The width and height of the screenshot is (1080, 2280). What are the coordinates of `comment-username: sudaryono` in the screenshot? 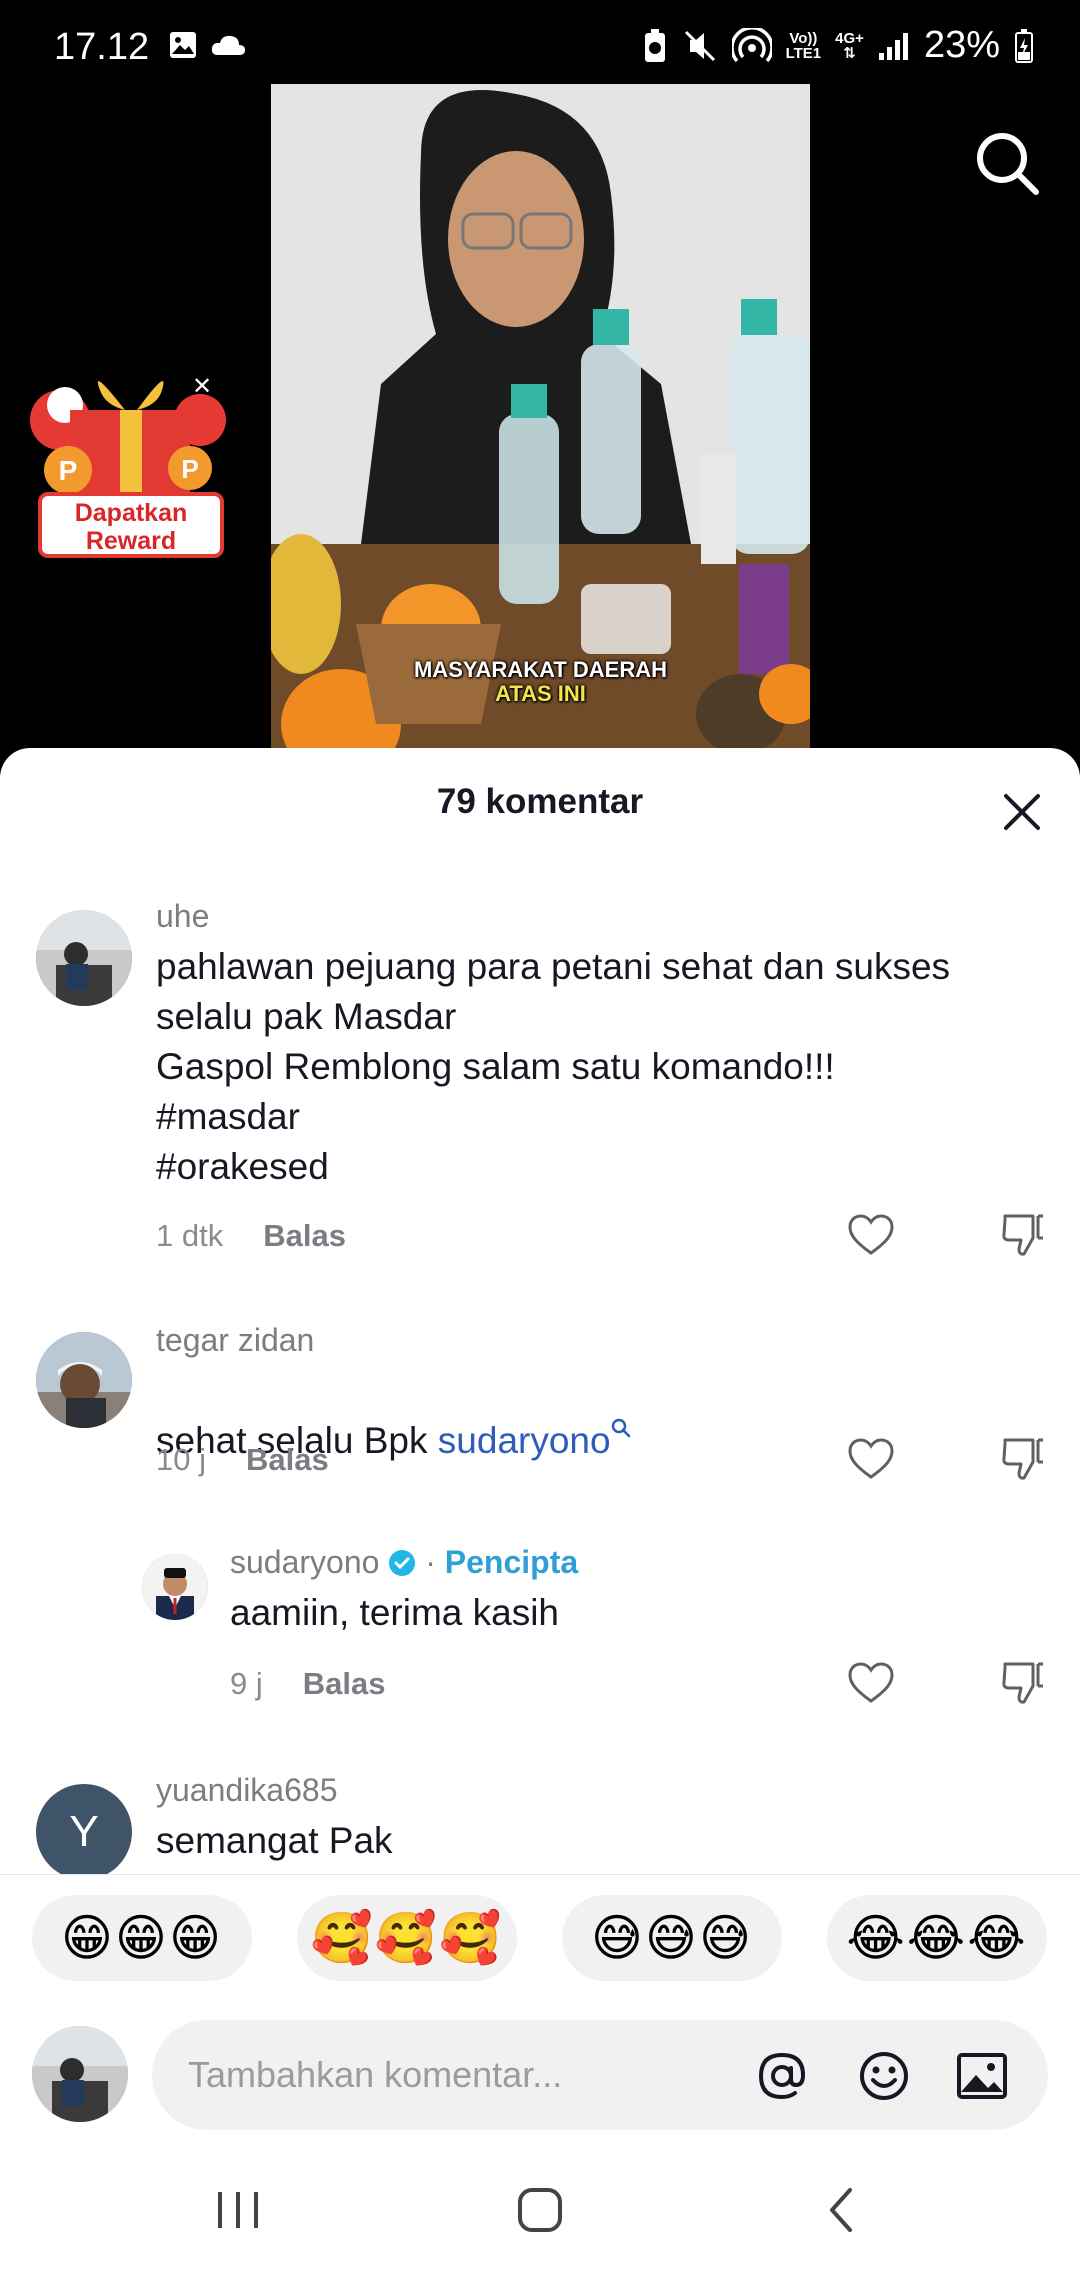 It's located at (304, 1562).